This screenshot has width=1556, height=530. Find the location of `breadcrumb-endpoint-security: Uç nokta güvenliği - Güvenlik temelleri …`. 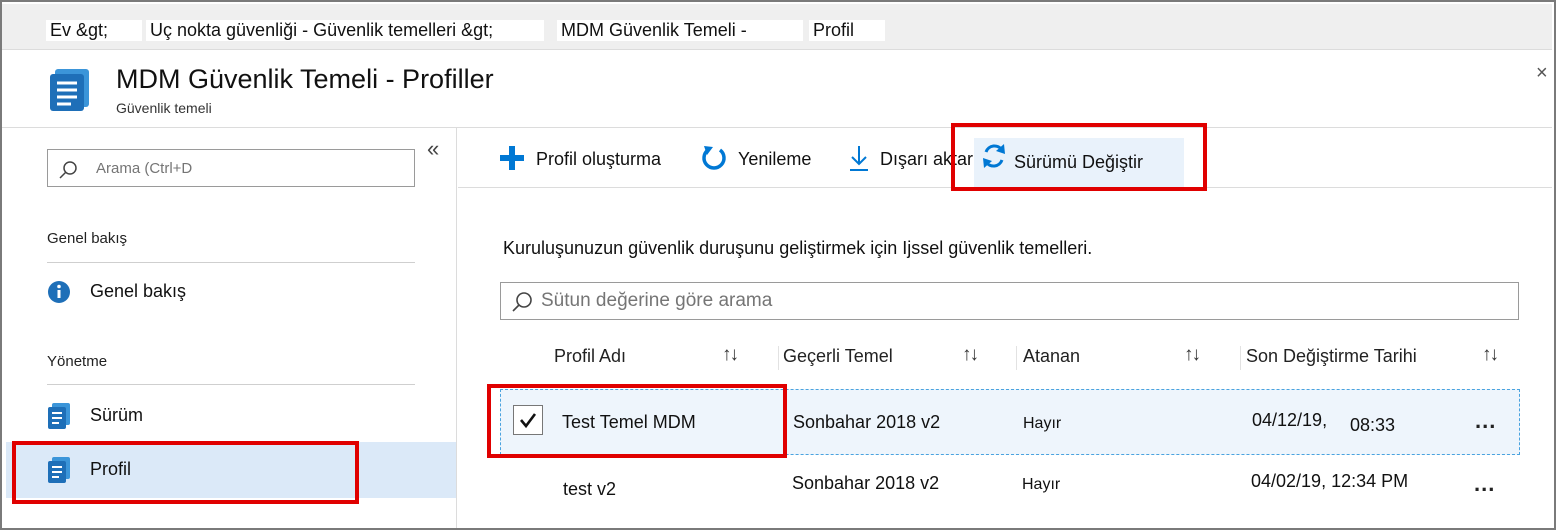

breadcrumb-endpoint-security: Uç nokta güvenliği - Güvenlik temelleri … is located at coordinates (345, 30).